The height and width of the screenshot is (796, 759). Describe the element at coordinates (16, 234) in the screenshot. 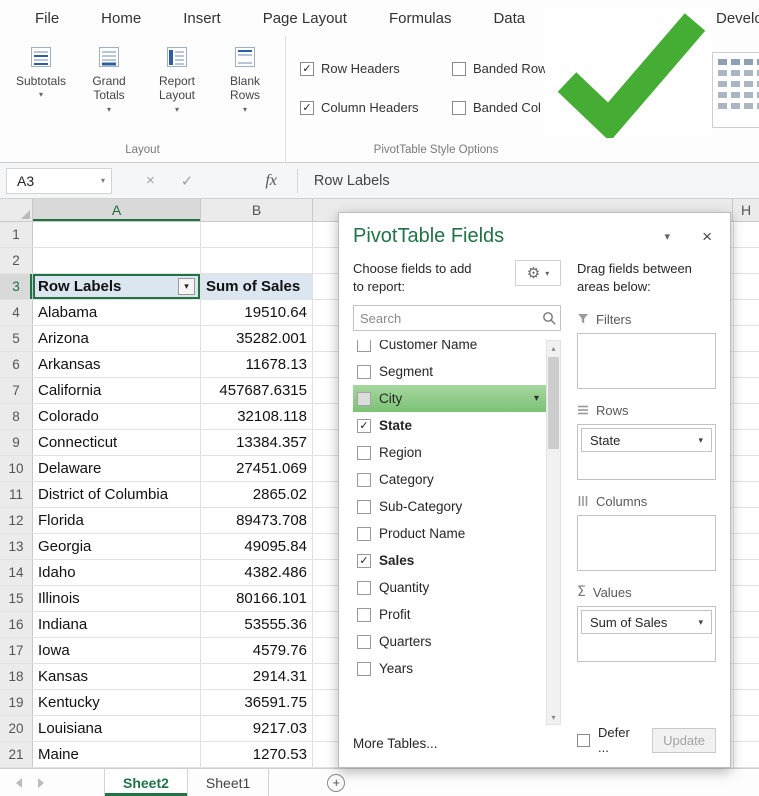

I see `row-header-1: 1` at that location.